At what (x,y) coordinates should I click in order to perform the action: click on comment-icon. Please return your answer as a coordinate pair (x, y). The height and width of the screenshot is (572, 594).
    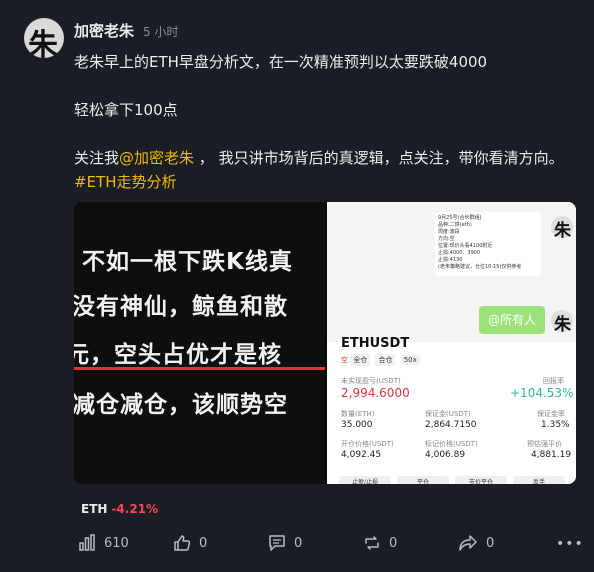
    Looking at the image, I should click on (277, 543).